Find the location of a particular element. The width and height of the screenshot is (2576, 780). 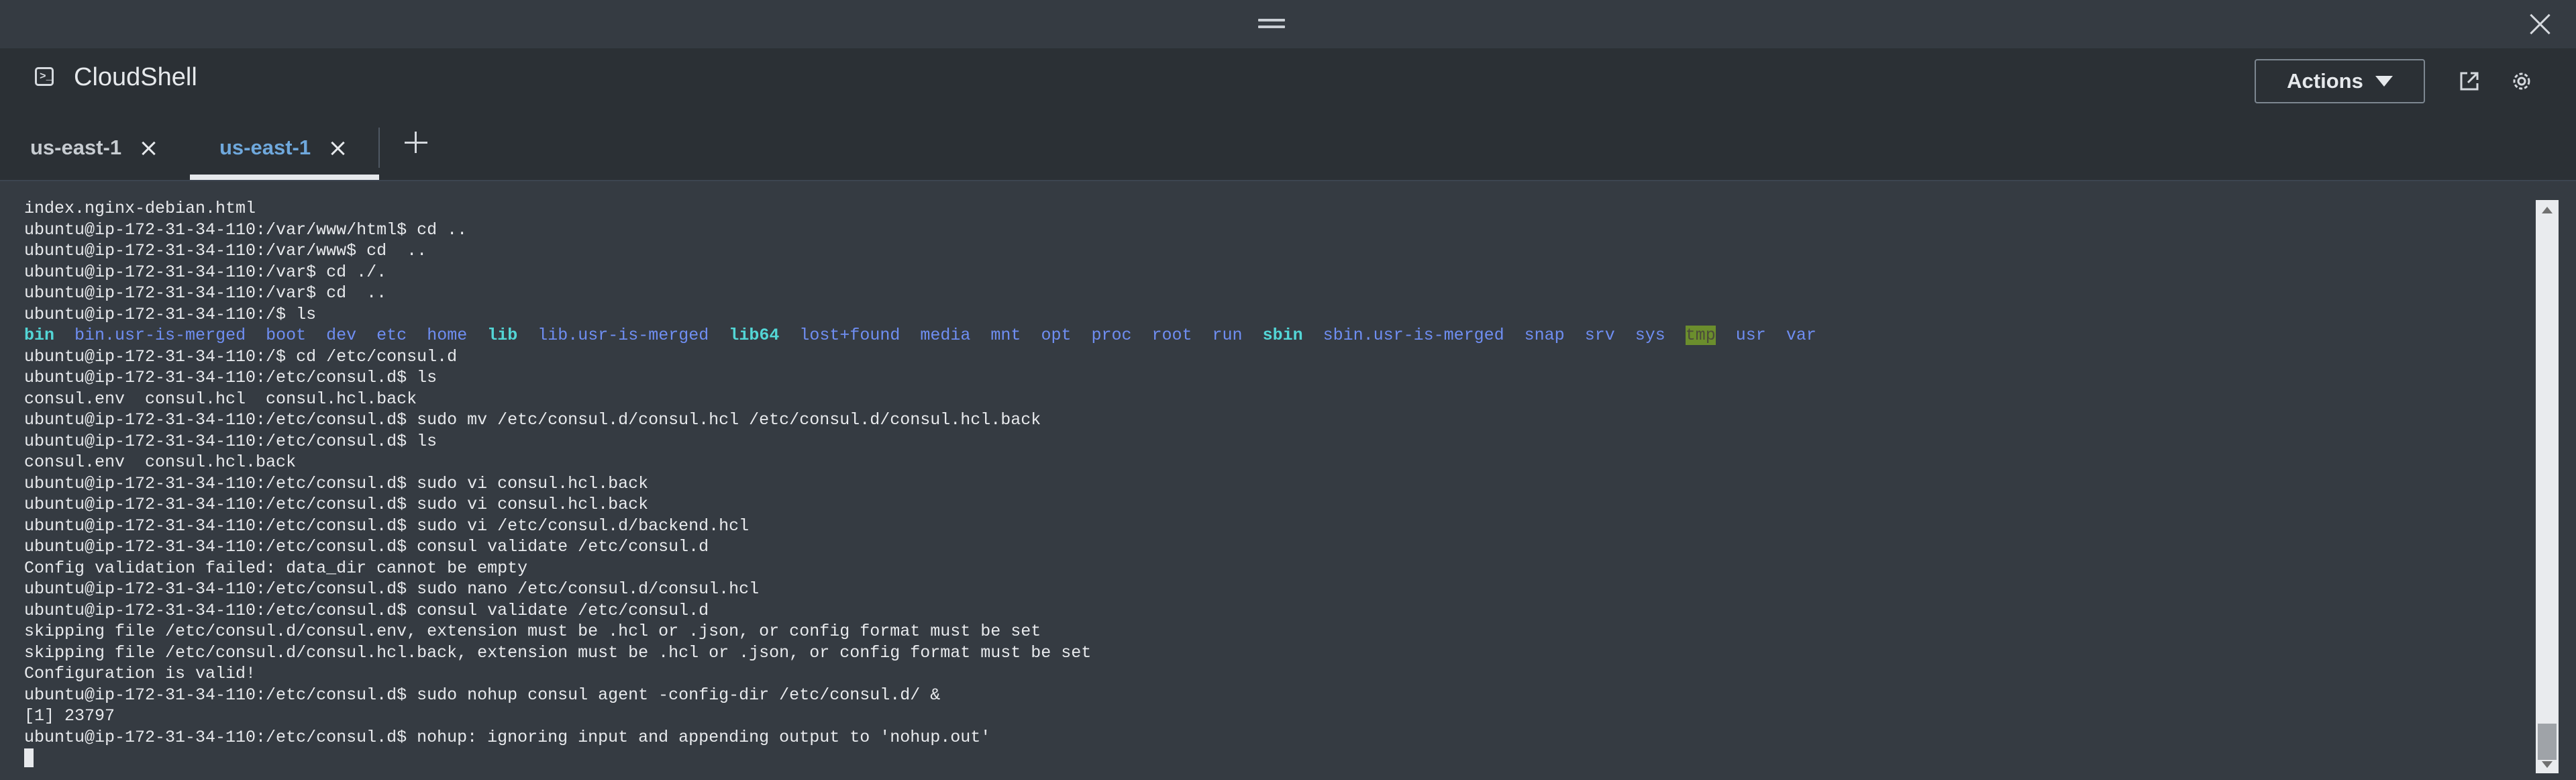

ls-entry: run is located at coordinates (1227, 335).